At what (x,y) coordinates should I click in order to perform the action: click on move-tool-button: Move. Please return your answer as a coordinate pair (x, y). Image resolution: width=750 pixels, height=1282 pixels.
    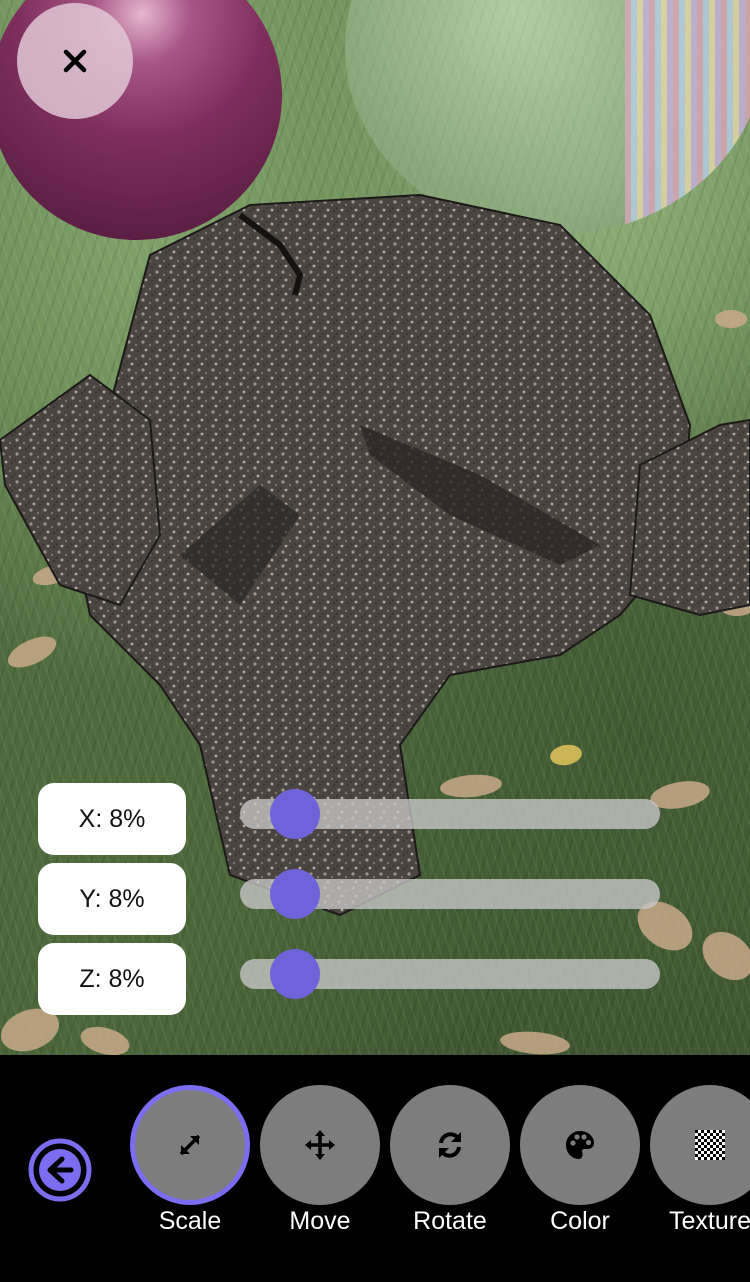
    Looking at the image, I should click on (320, 1172).